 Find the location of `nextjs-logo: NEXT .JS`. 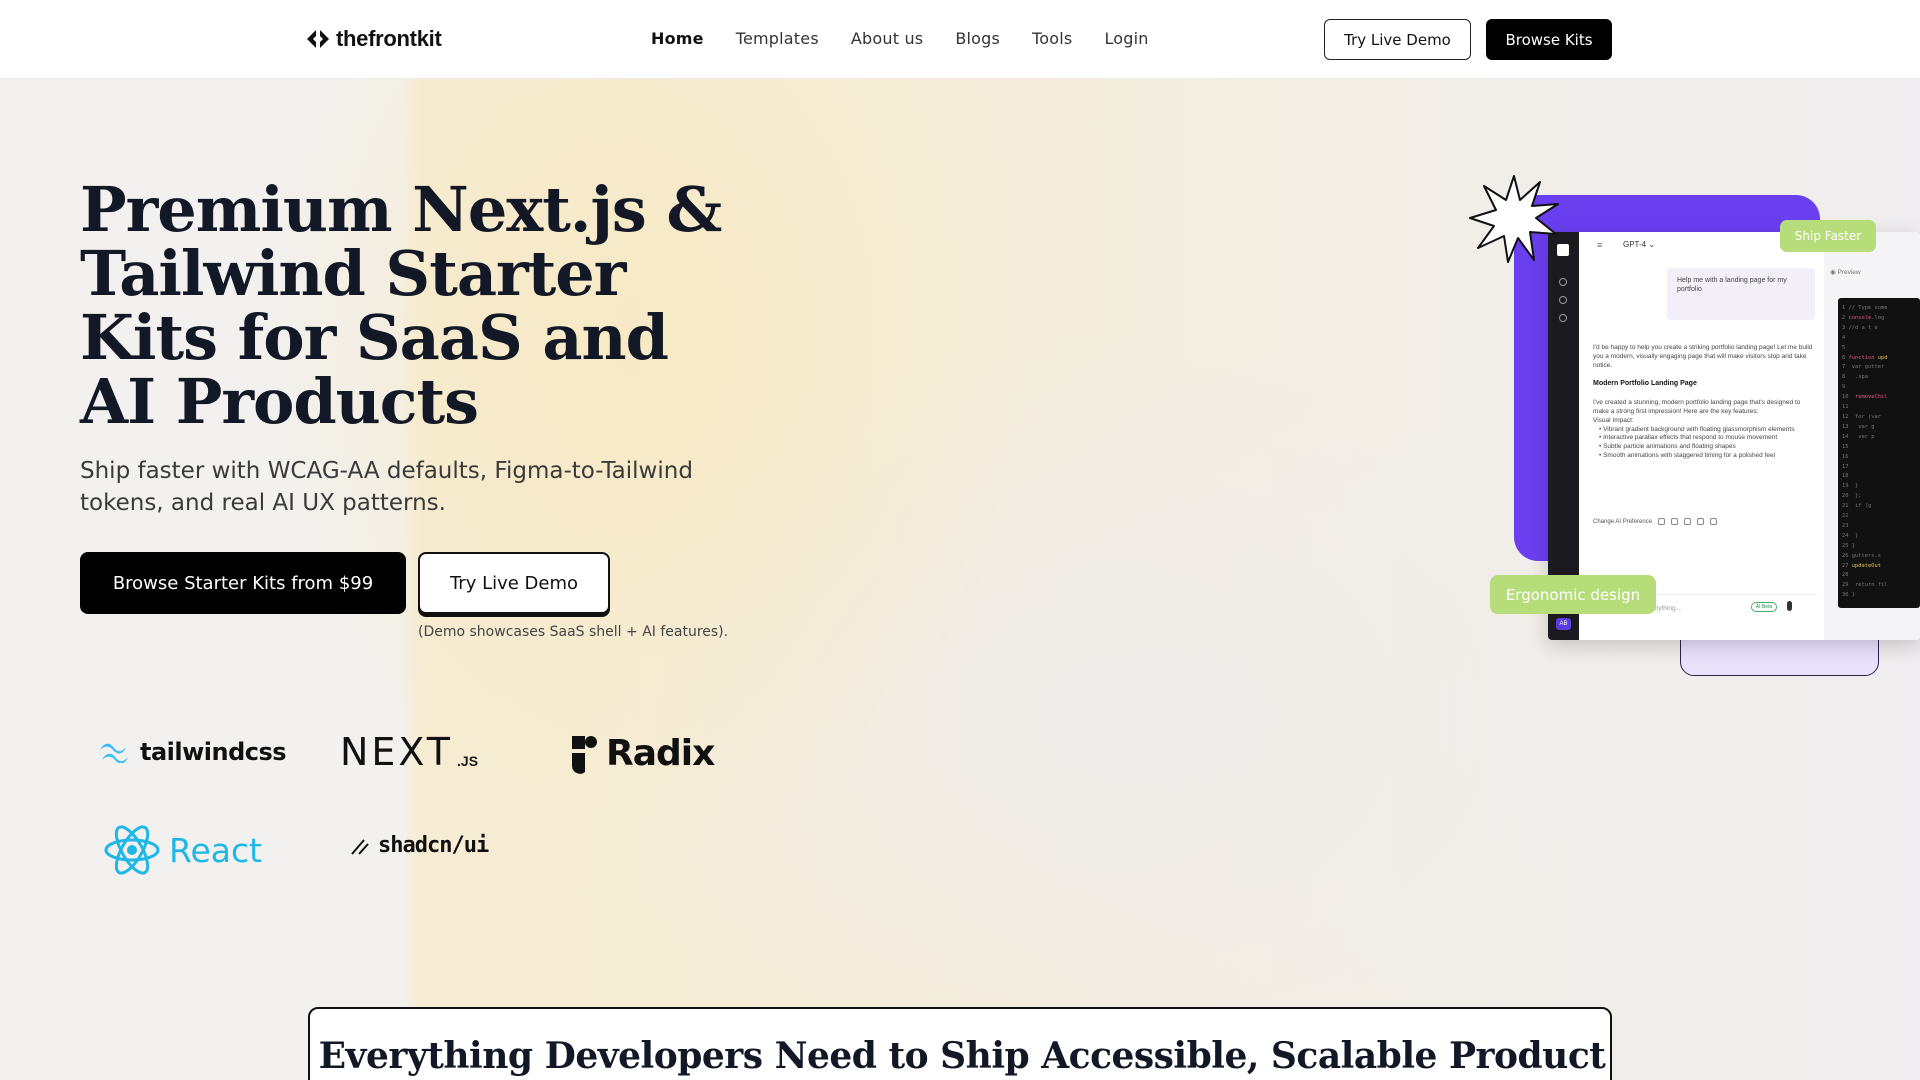

nextjs-logo: NEXT .JS is located at coordinates (409, 752).